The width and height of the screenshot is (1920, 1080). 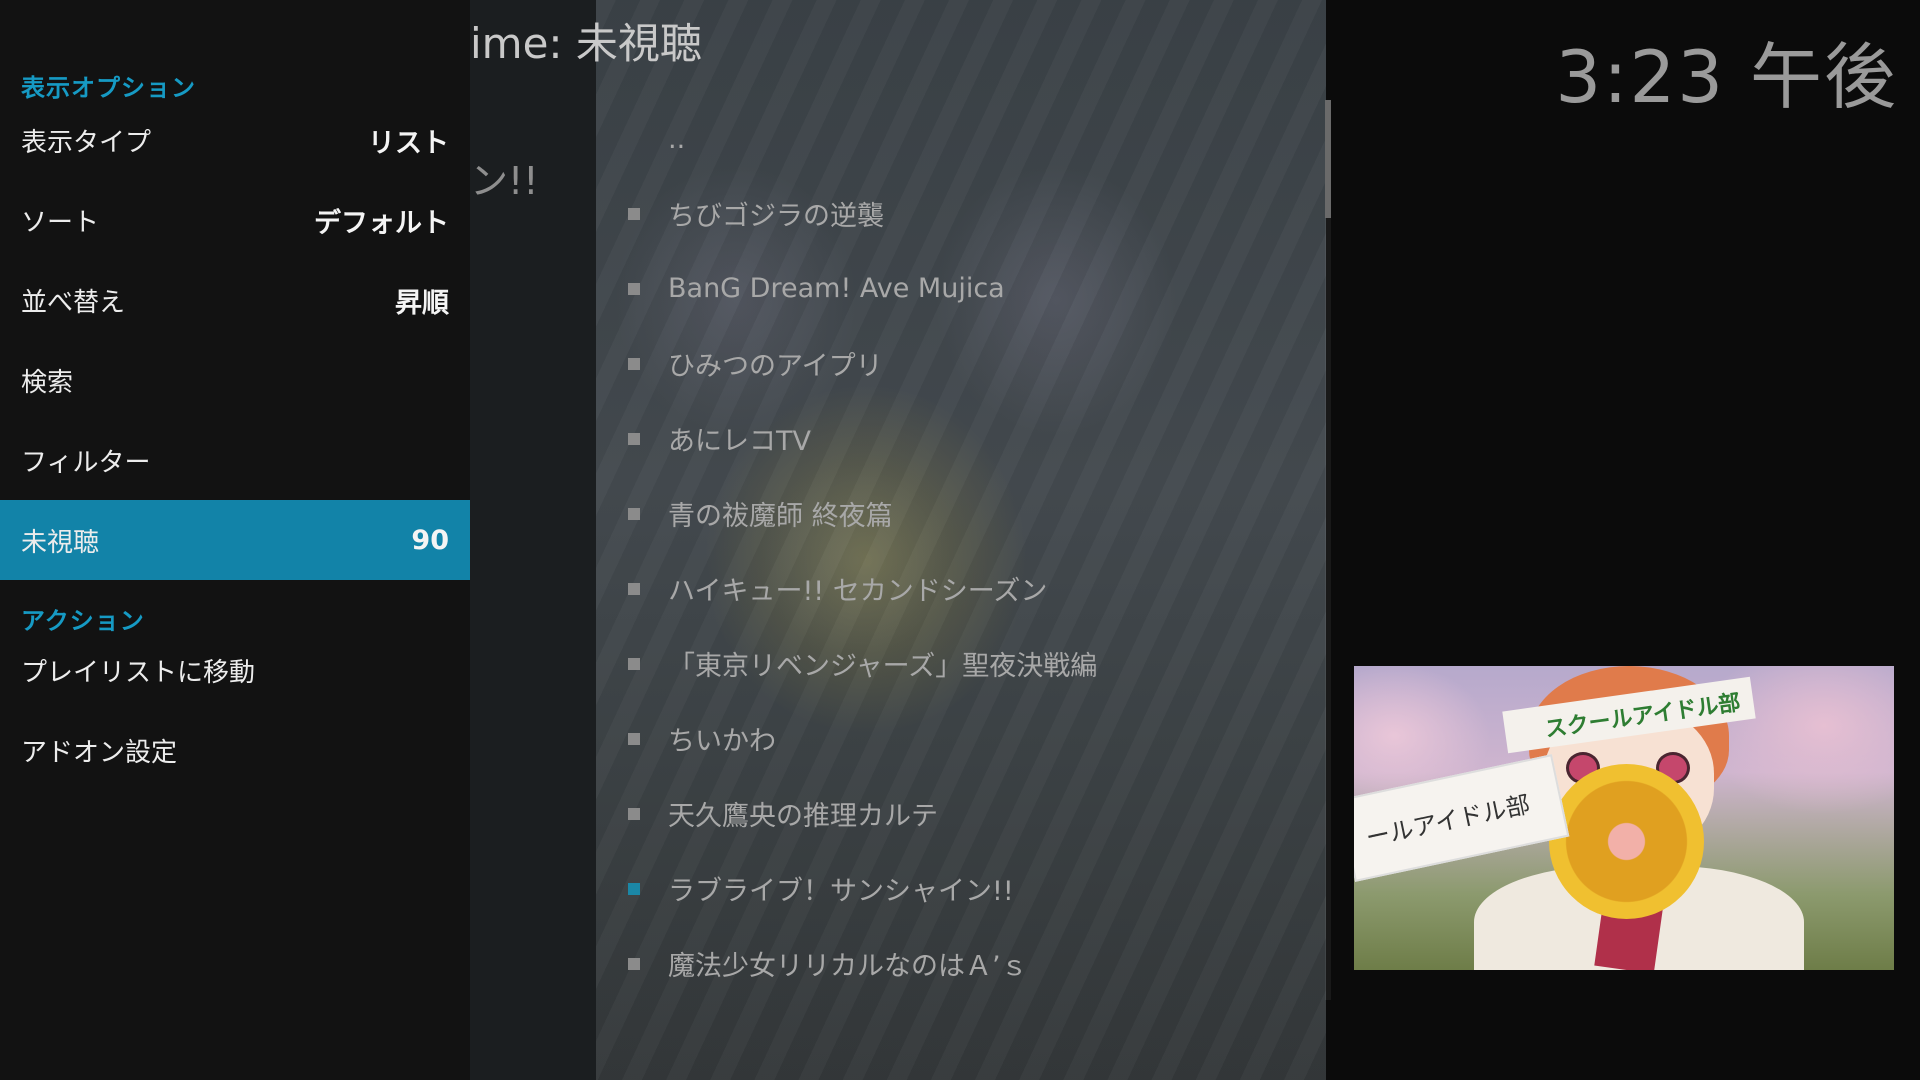 I want to click on option-unwatched: 未視聴 90, so click(x=235, y=540).